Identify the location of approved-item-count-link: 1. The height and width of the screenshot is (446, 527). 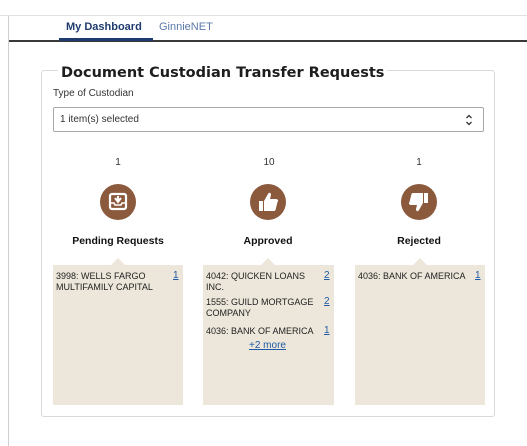
(327, 330).